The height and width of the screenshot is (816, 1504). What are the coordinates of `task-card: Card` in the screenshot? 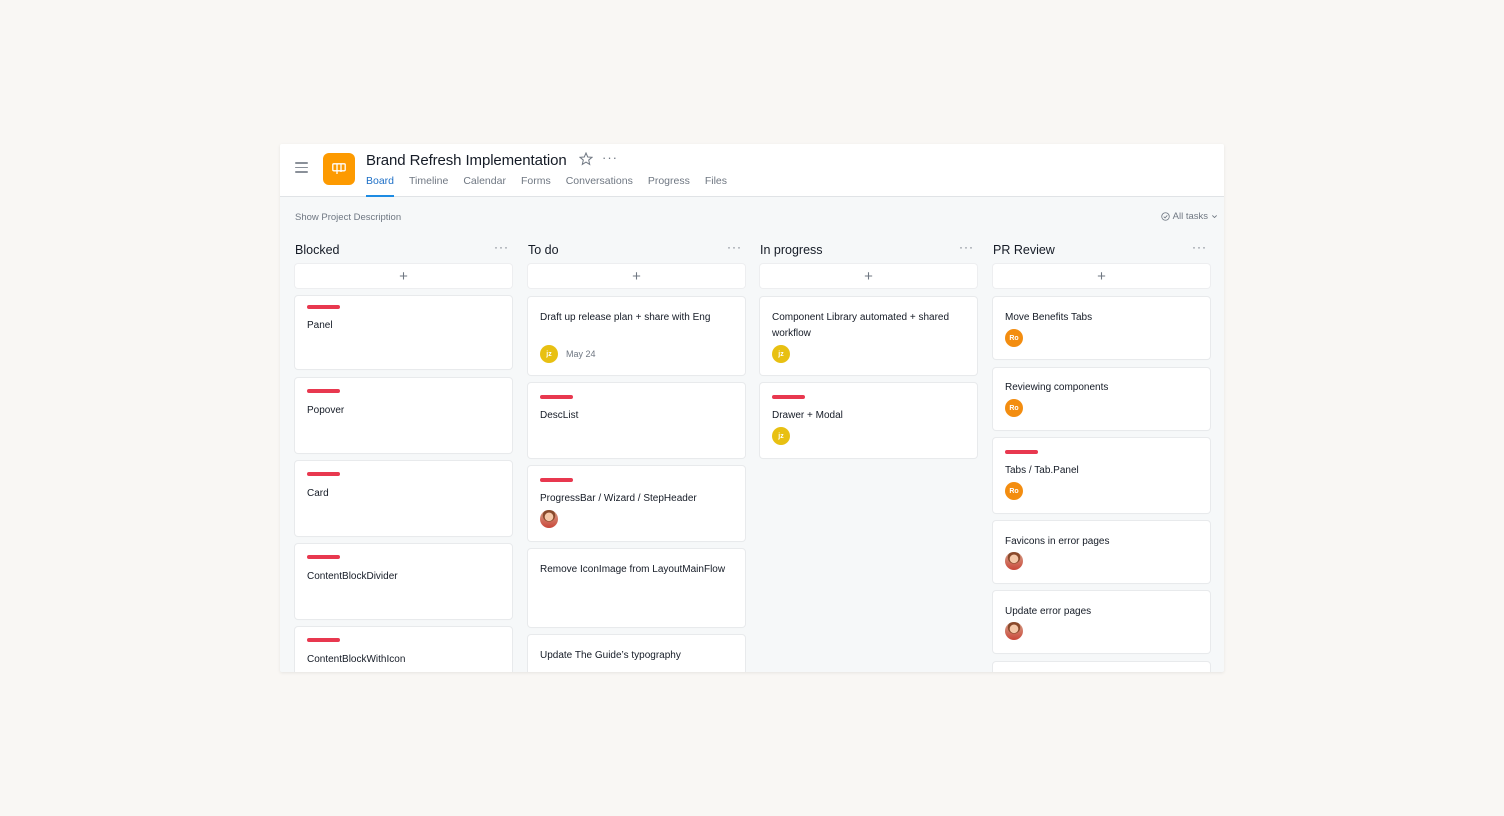 It's located at (403, 498).